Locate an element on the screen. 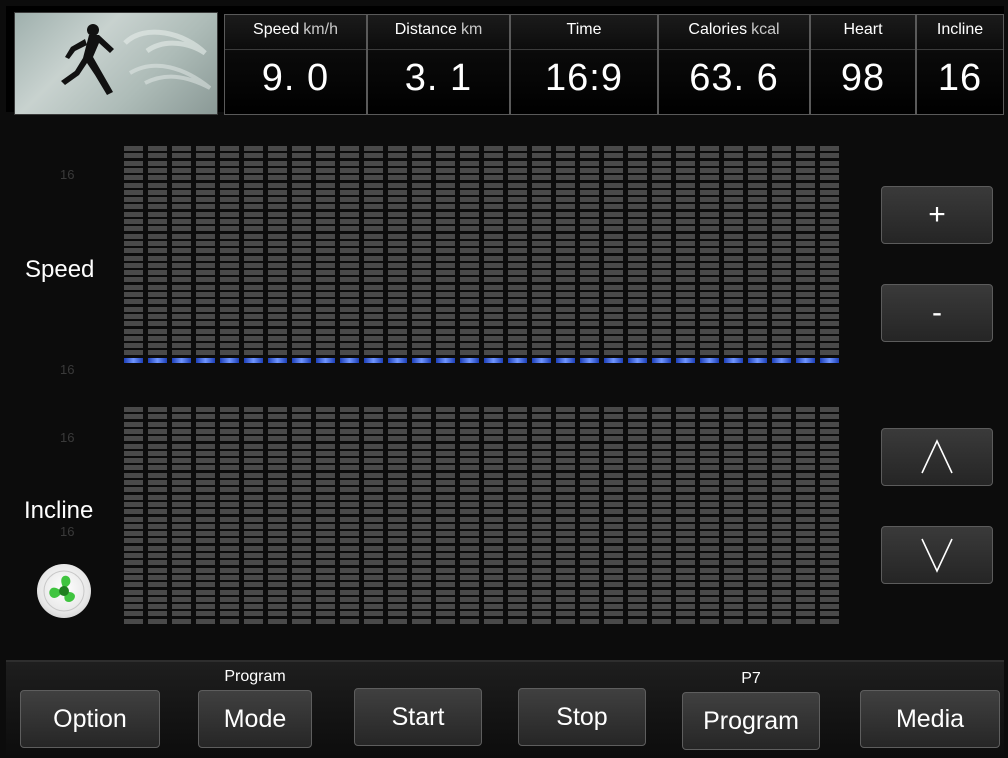  incline-stat-label: Incline is located at coordinates (960, 29).